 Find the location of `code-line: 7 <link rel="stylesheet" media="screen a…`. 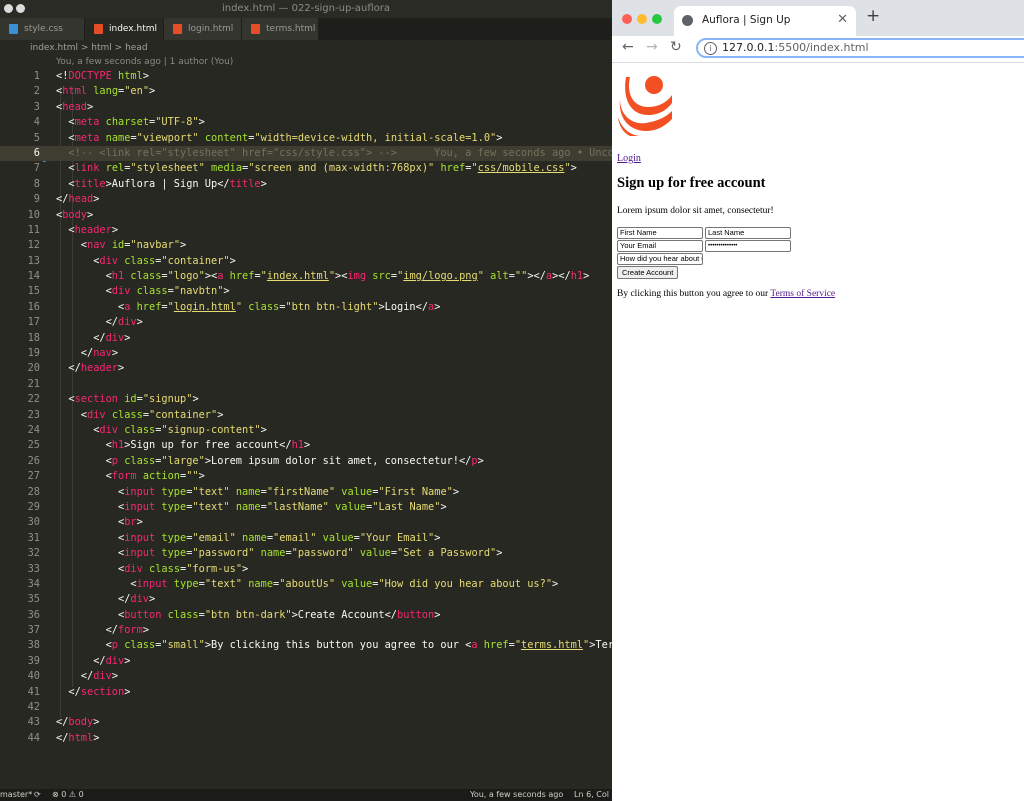

code-line: 7 <link rel="stylesheet" media="screen a… is located at coordinates (306, 168).